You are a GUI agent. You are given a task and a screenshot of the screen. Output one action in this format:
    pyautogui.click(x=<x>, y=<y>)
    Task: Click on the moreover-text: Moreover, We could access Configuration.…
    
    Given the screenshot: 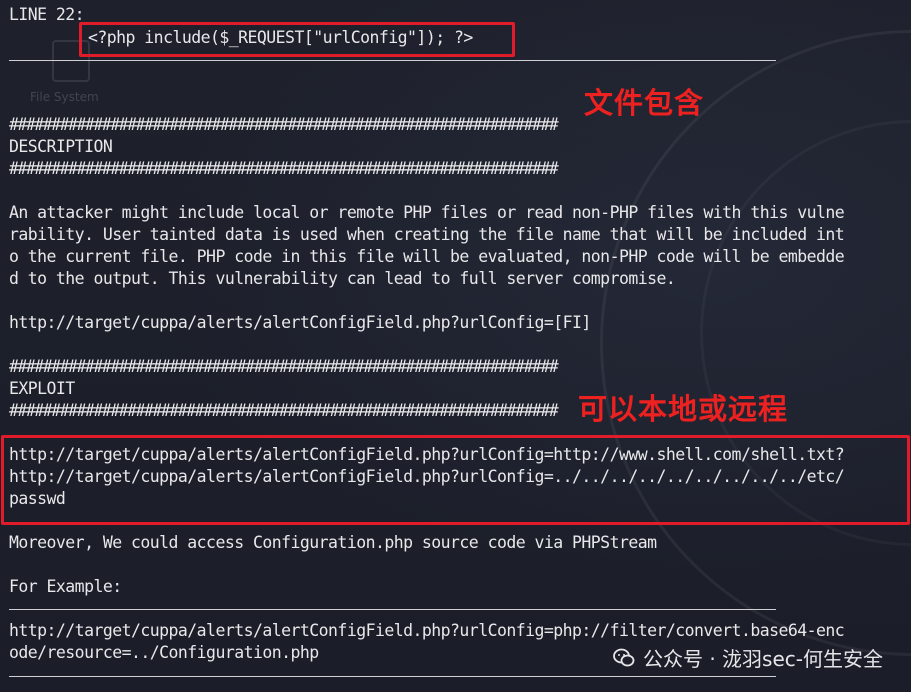 What is the action you would take?
    pyautogui.click(x=333, y=542)
    